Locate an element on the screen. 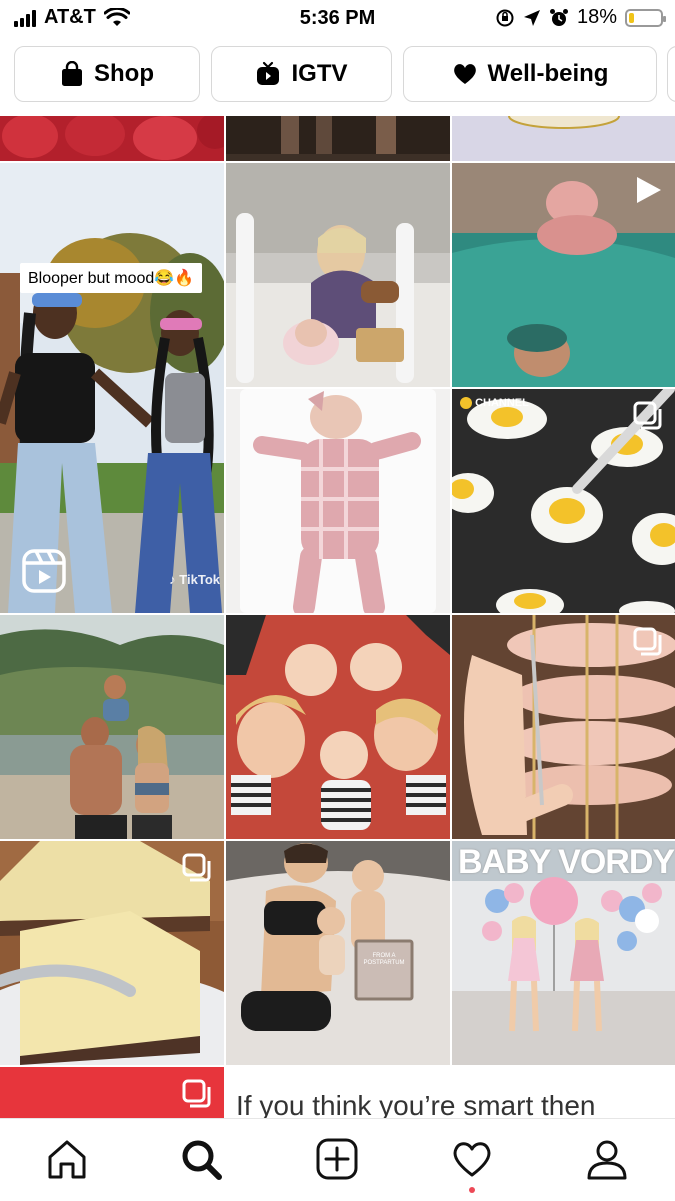 The image size is (675, 1201). chip-label: IGTV is located at coordinates (319, 73).